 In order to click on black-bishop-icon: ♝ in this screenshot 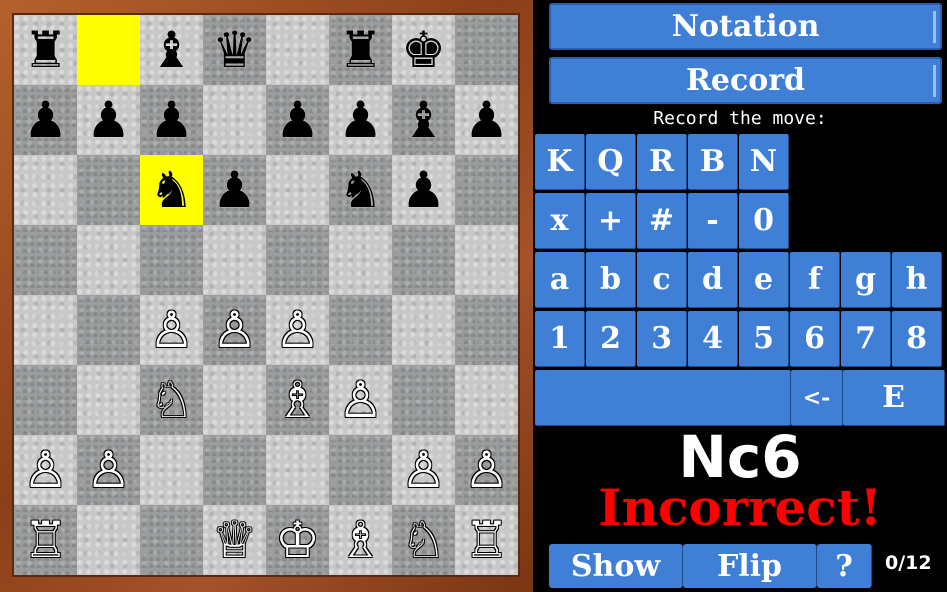, I will do `click(171, 50)`.